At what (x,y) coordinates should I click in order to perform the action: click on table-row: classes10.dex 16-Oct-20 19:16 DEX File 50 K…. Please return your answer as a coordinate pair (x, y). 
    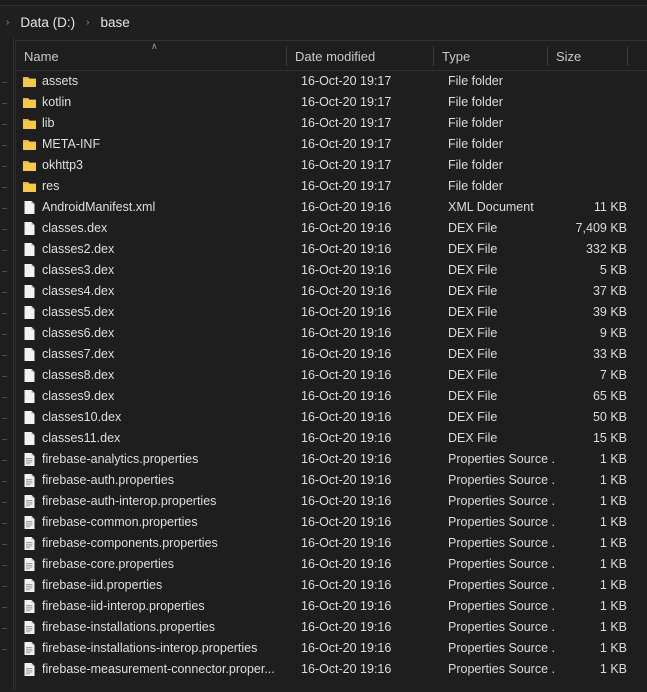
    Looking at the image, I should click on (331, 417).